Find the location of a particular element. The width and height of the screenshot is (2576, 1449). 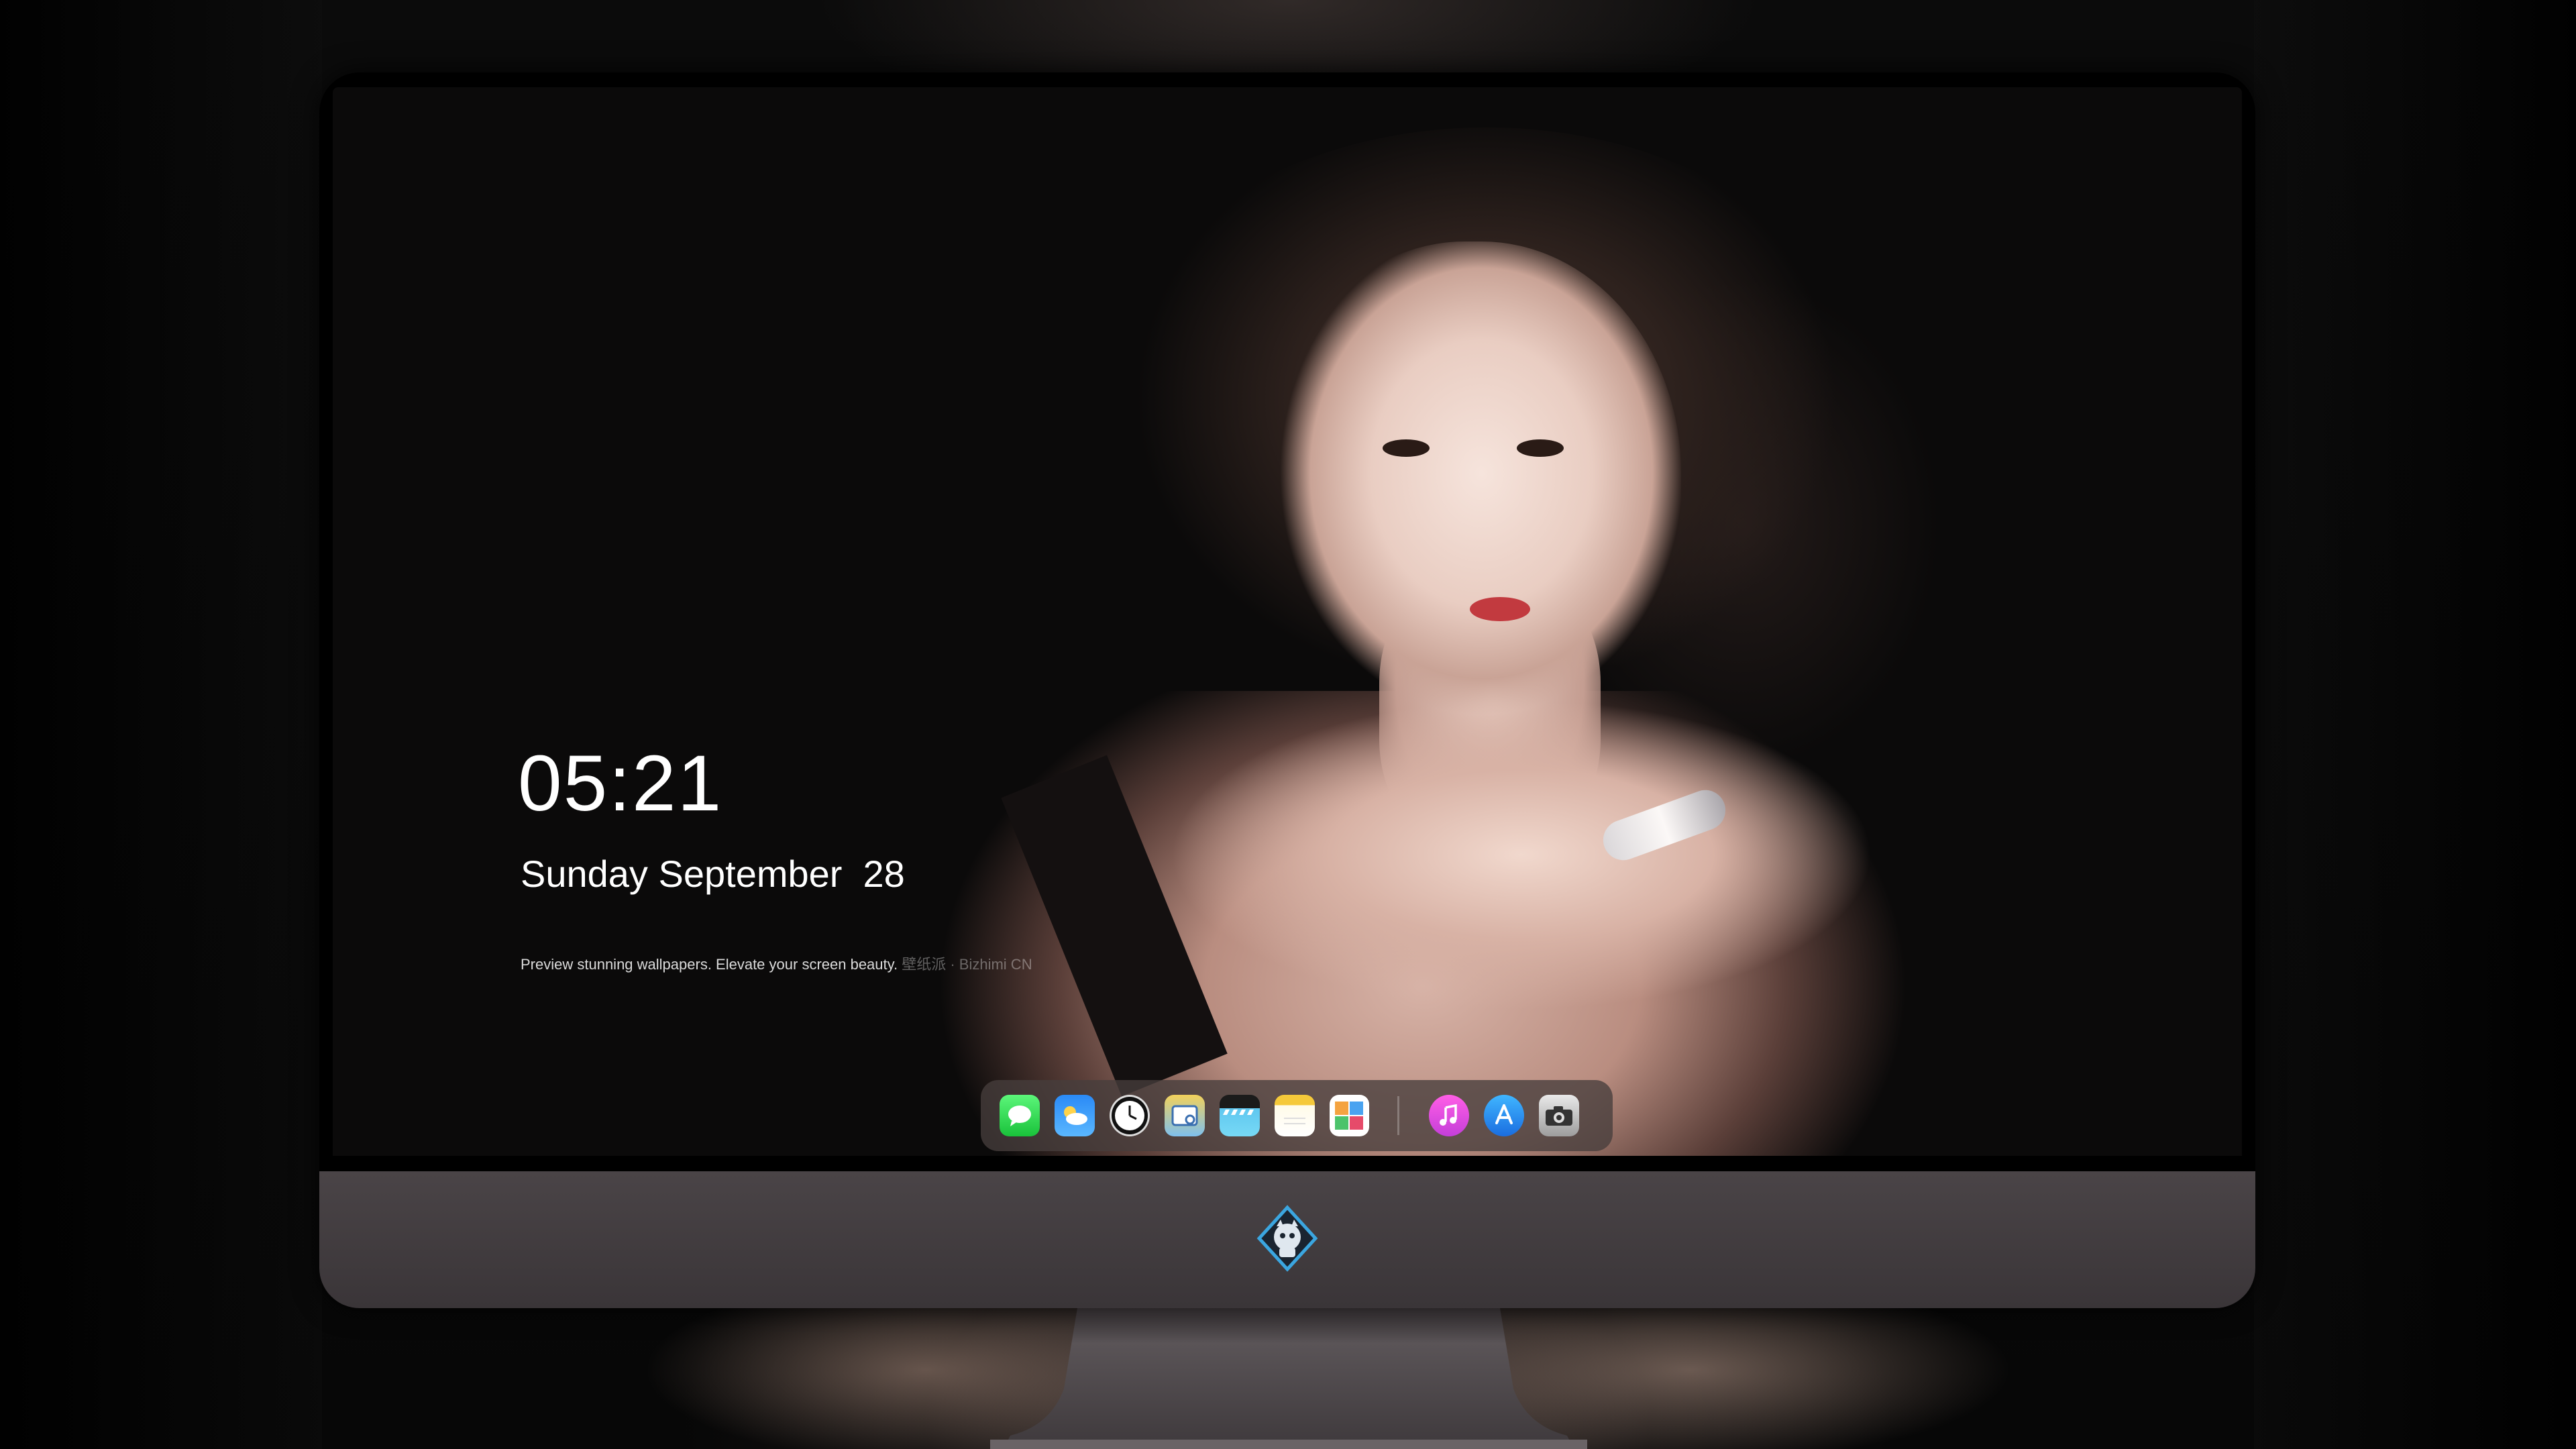

clock-icon is located at coordinates (1129, 1115).